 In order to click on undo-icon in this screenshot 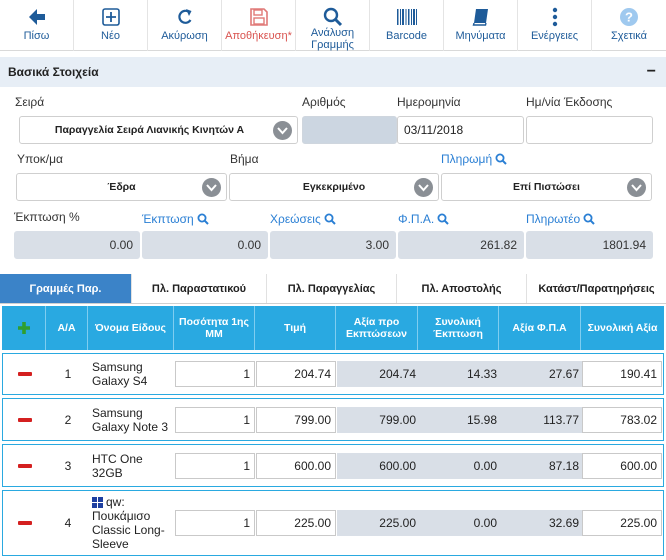, I will do `click(185, 17)`.